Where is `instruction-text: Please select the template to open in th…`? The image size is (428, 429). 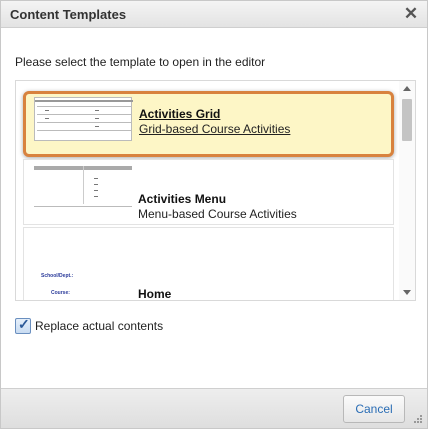
instruction-text: Please select the template to open in th… is located at coordinates (140, 62).